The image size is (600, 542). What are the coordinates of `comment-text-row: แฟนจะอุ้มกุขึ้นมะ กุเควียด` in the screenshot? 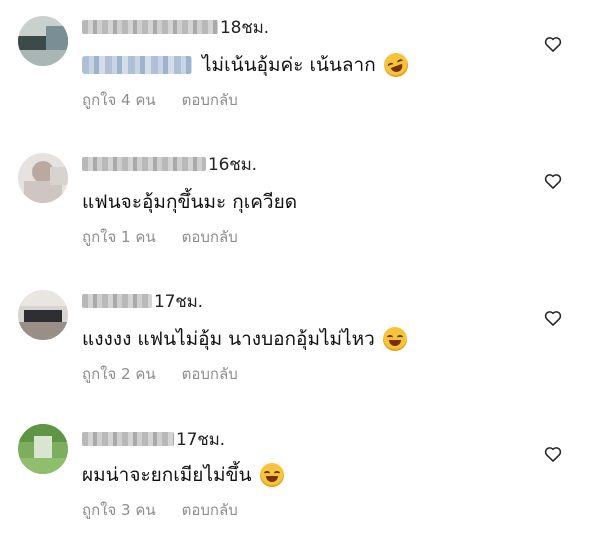 It's located at (189, 202).